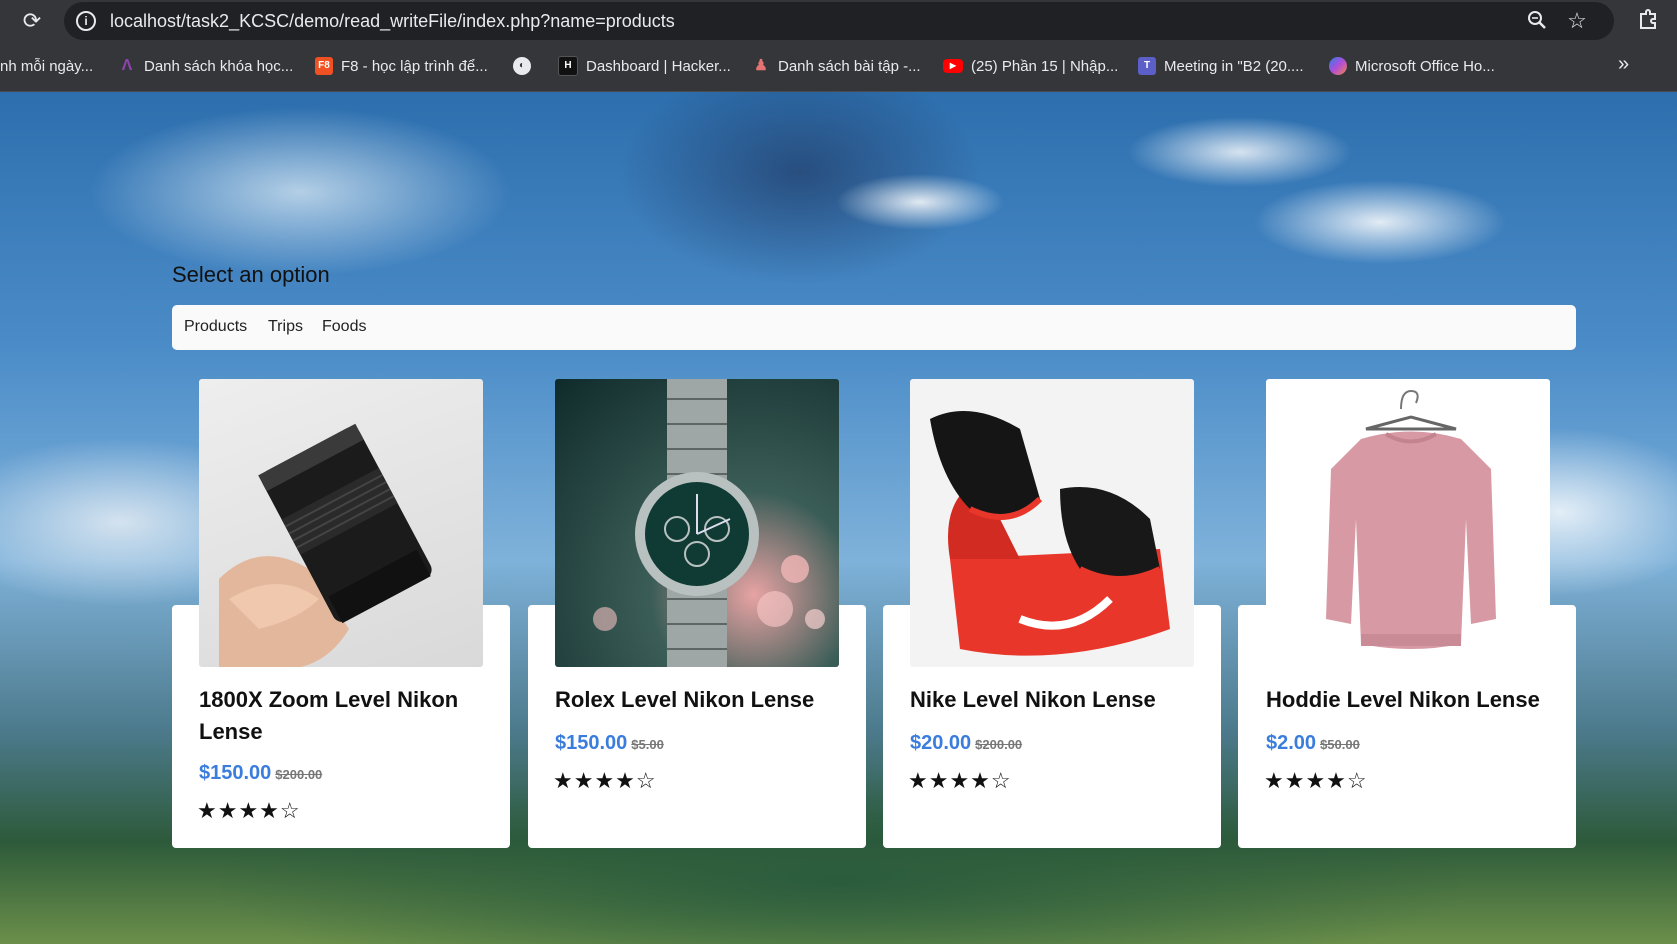 Image resolution: width=1677 pixels, height=944 pixels. Describe the element at coordinates (1147, 66) in the screenshot. I see `teams-icon: T` at that location.